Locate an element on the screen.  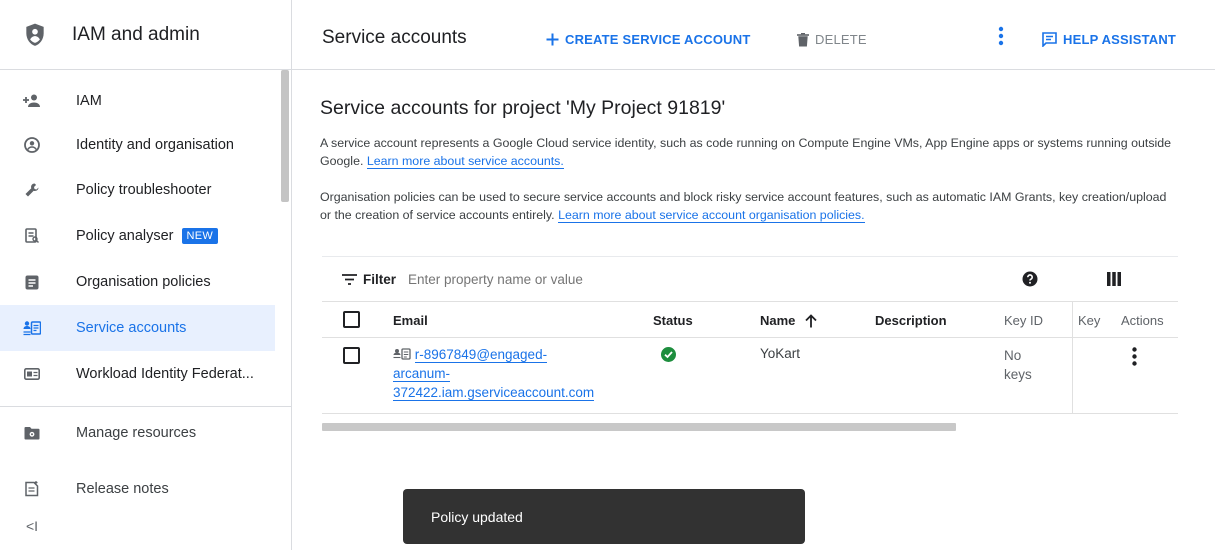
column-header-actions: Actions is located at coordinates (1142, 320).